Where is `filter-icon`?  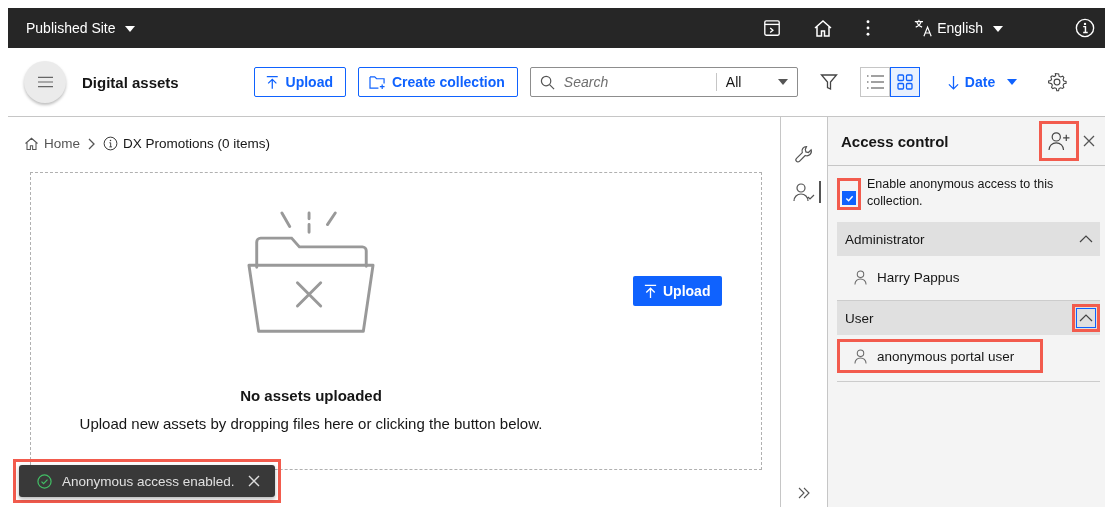
filter-icon is located at coordinates (828, 82).